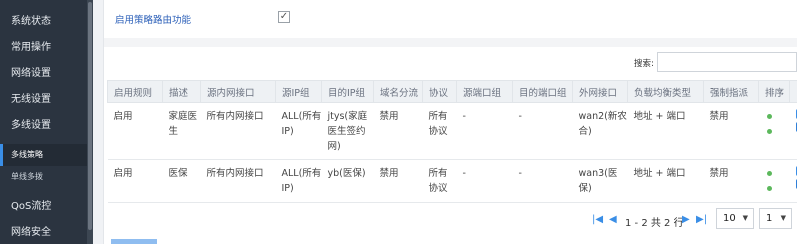 The width and height of the screenshot is (797, 244). Describe the element at coordinates (398, 91) in the screenshot. I see `col-domain: 域名分流` at that location.